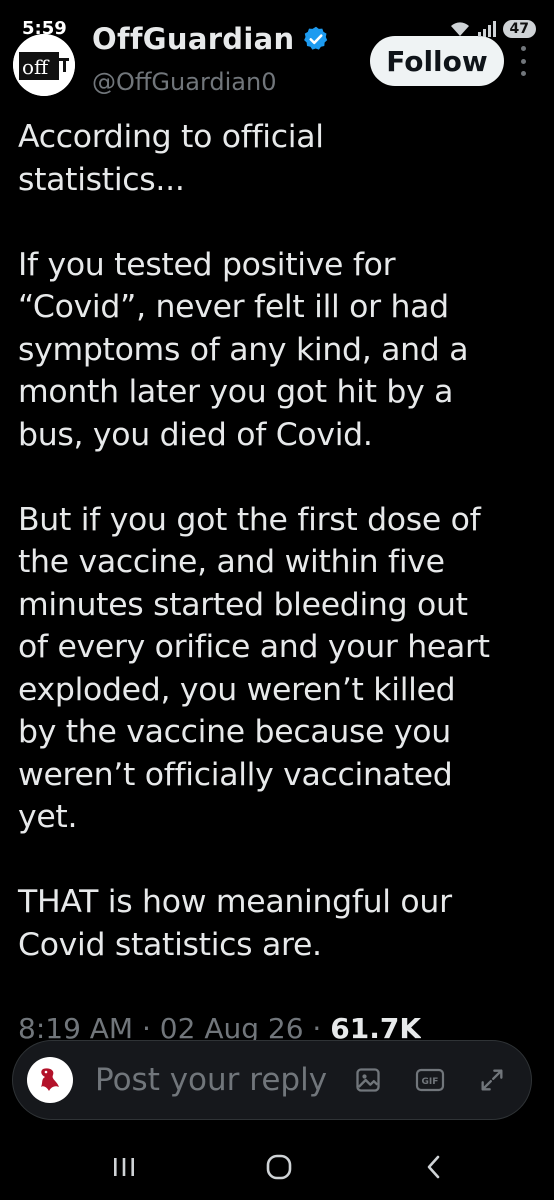 This screenshot has width=554, height=1200. Describe the element at coordinates (523, 61) in the screenshot. I see `more-vertical-icon` at that location.